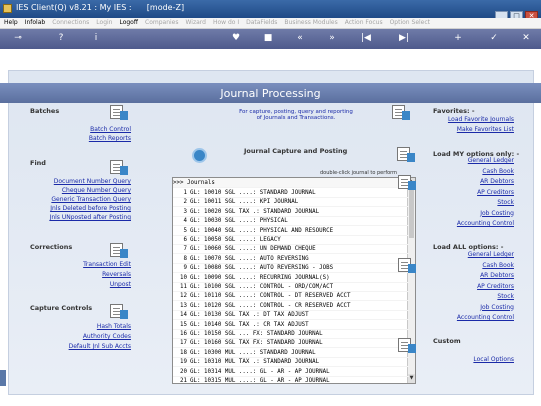 This screenshot has width=541, height=406. Describe the element at coordinates (35, 22) in the screenshot. I see `menu-item-infolab: Infolab` at that location.